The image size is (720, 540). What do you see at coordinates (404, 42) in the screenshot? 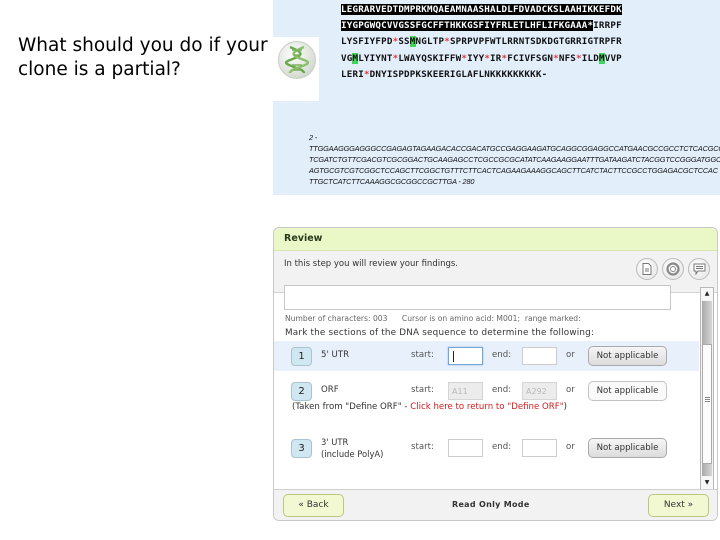
I see `aa-segment: SS` at bounding box center [404, 42].